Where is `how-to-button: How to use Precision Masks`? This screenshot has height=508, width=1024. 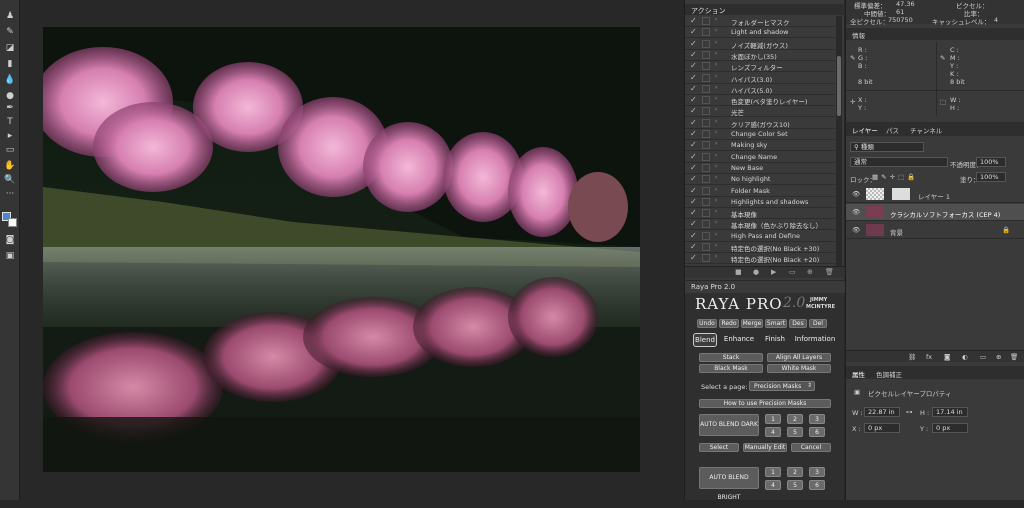 how-to-button: How to use Precision Masks is located at coordinates (765, 403).